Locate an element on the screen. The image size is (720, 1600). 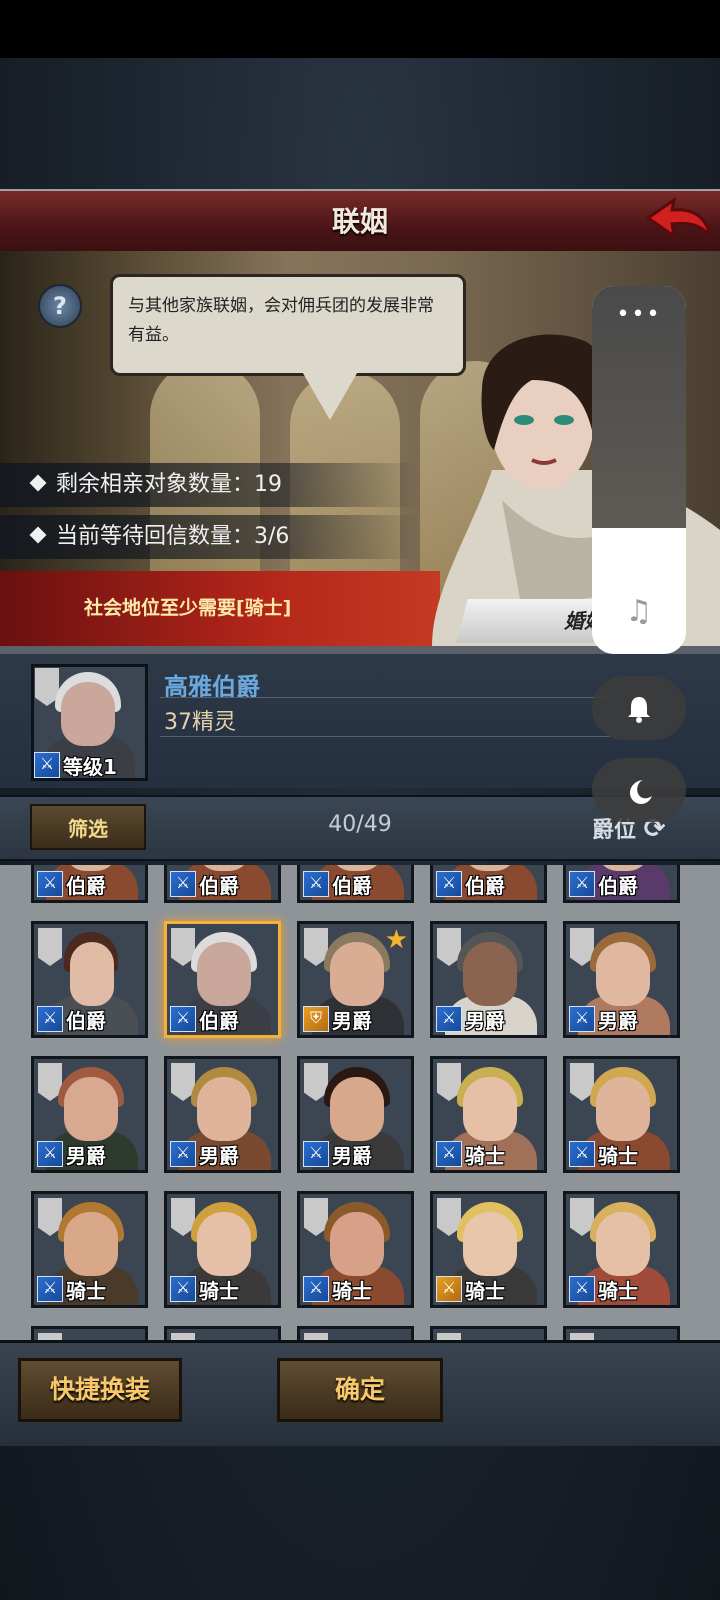
moon-icon is located at coordinates (639, 790).